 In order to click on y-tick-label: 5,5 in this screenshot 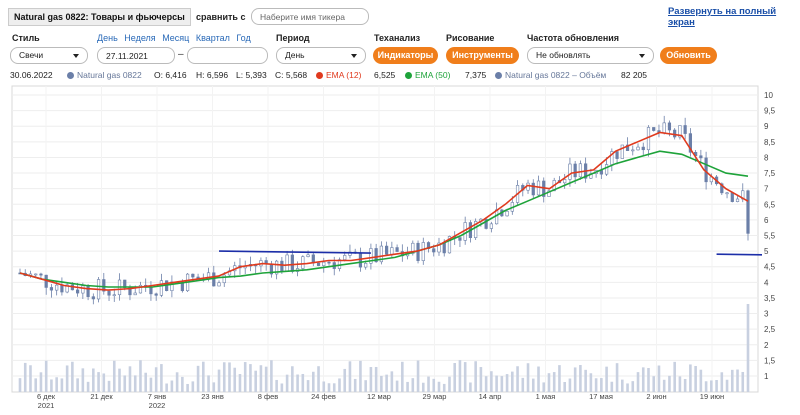, I will do `click(770, 236)`.